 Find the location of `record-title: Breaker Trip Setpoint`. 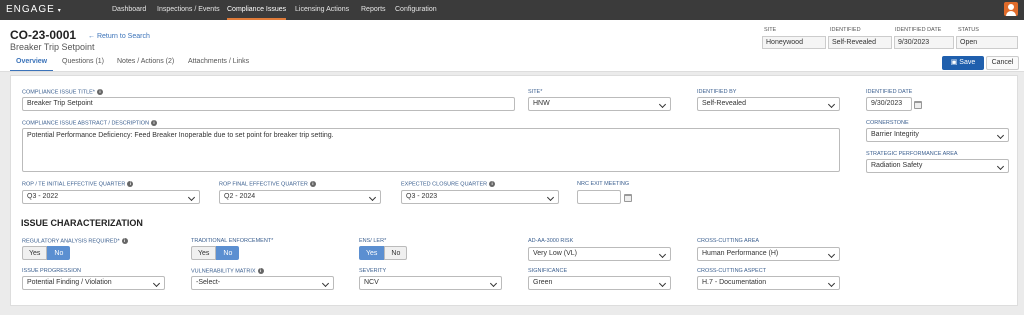

record-title: Breaker Trip Setpoint is located at coordinates (52, 47).